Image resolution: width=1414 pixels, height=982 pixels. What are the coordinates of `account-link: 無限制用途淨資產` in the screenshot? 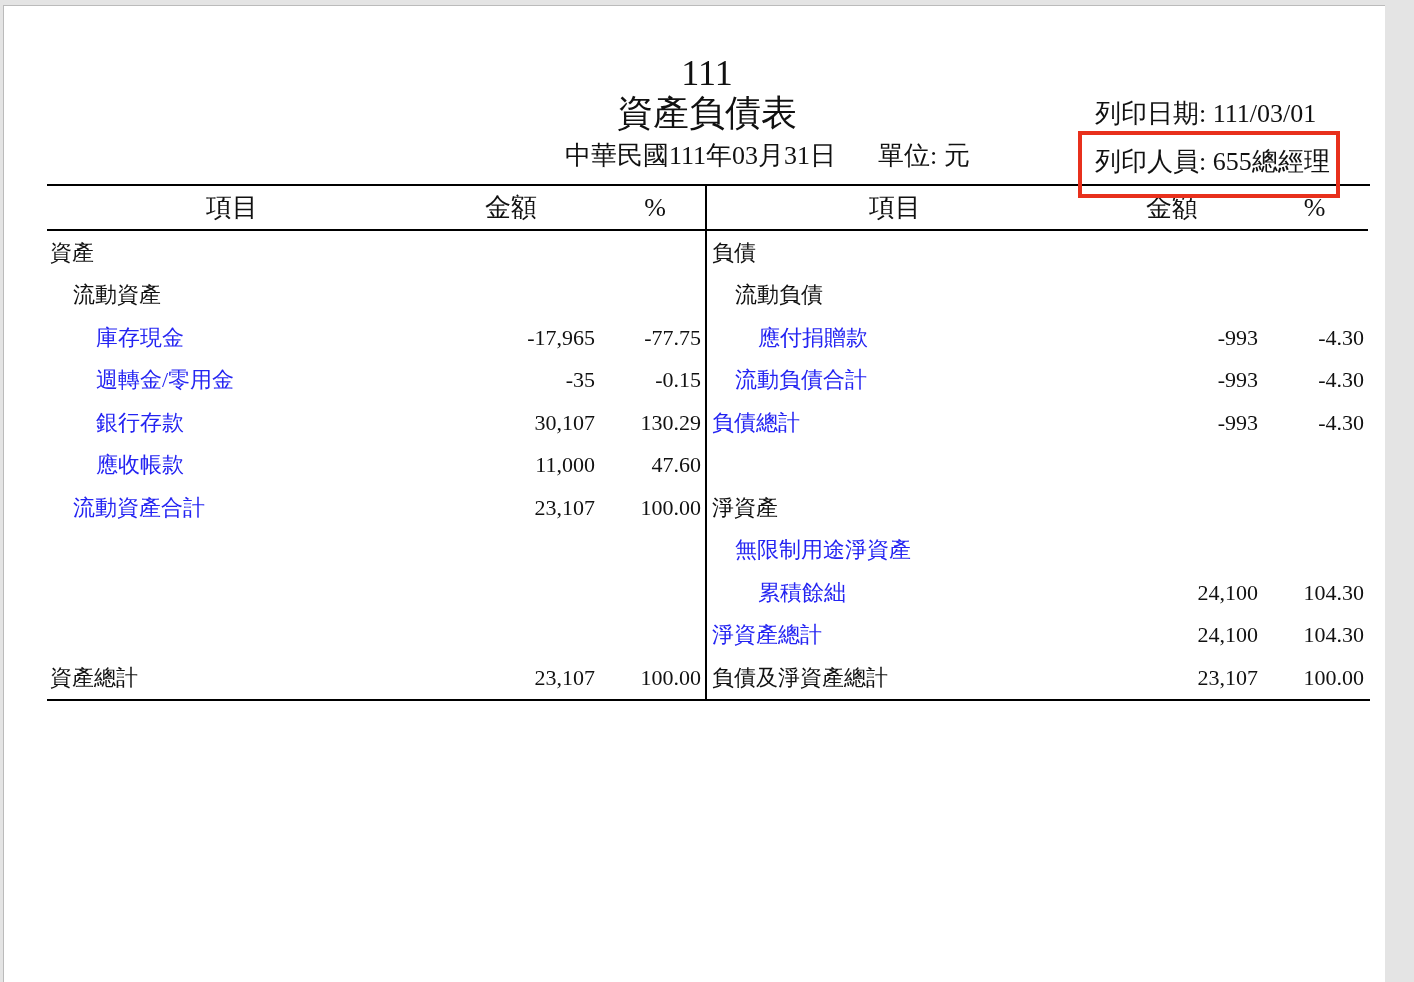 It's located at (809, 550).